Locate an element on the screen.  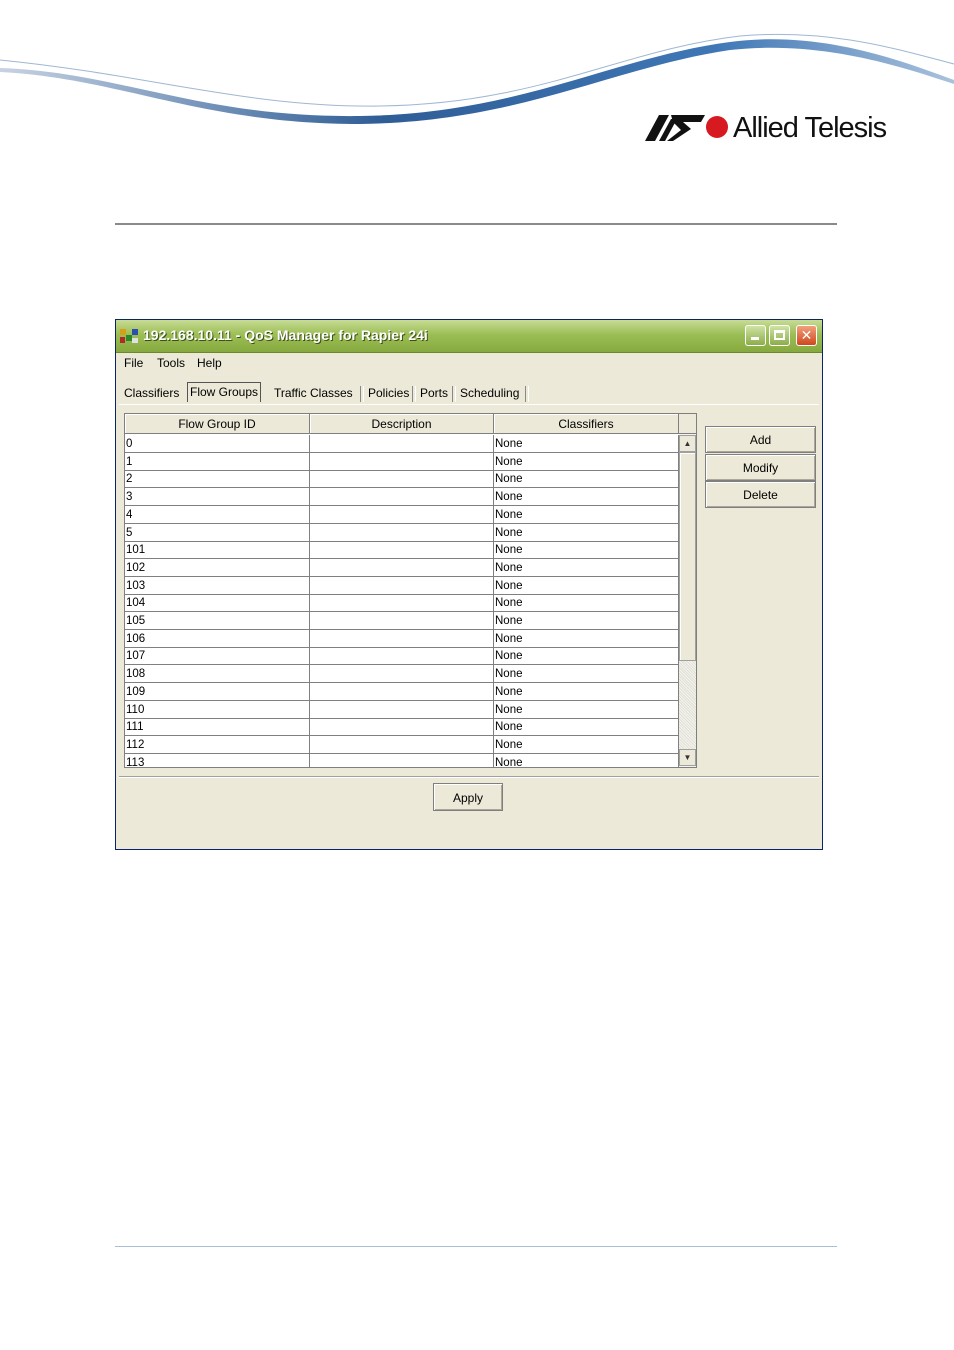
tab-flow-groups: Flow Groups is located at coordinates (224, 392).